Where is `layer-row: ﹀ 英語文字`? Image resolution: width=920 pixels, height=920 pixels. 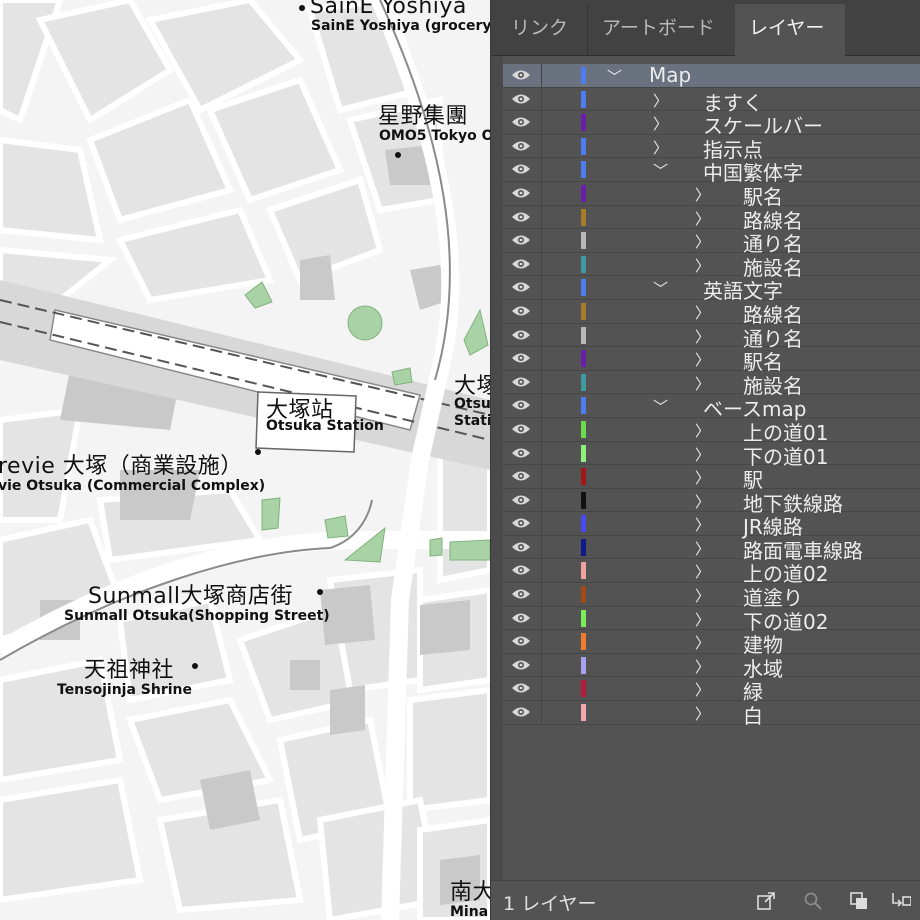
layer-row: ﹀ 英語文字 is located at coordinates (711, 289).